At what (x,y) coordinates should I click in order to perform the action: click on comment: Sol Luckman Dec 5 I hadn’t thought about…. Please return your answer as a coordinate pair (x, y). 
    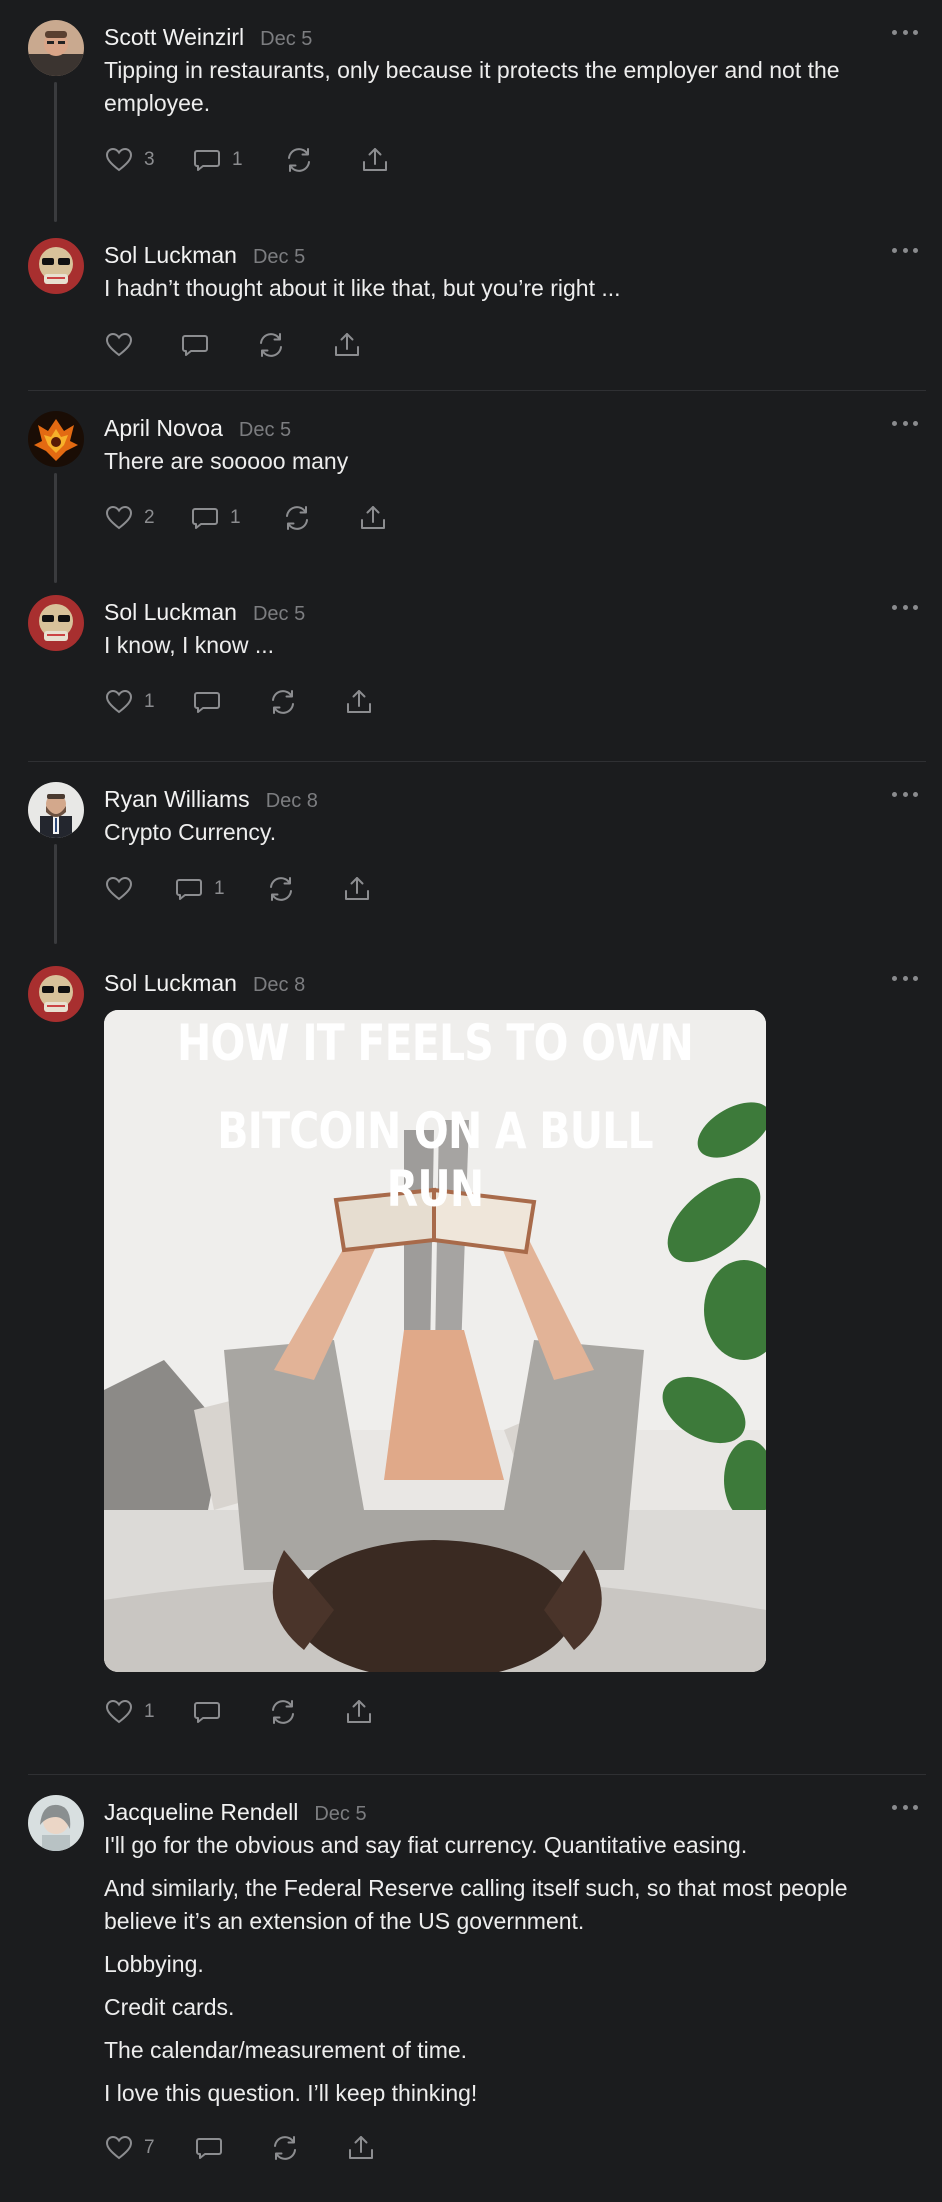
    Looking at the image, I should click on (471, 304).